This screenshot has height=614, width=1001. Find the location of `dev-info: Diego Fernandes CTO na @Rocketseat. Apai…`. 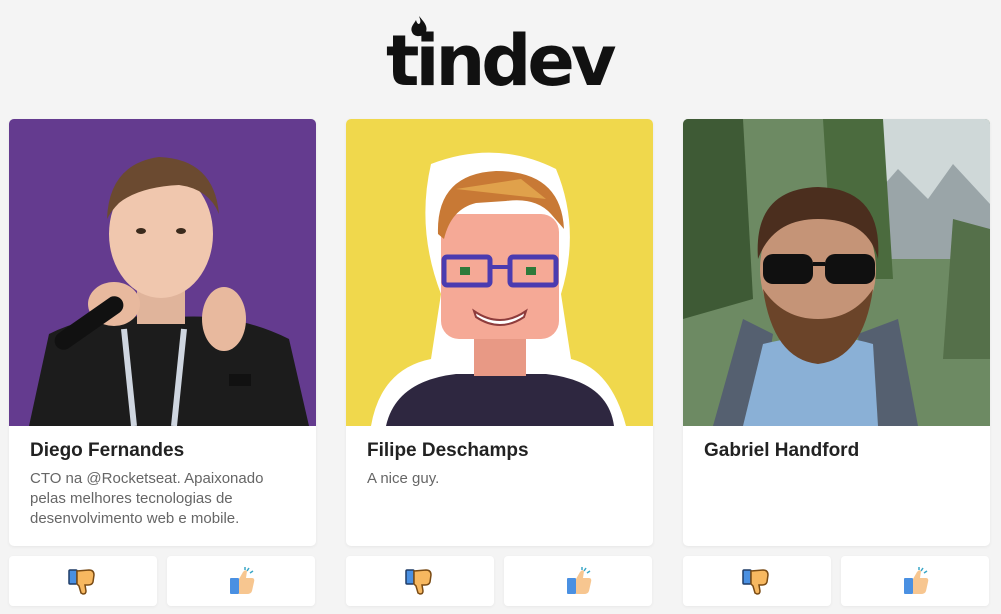

dev-info: Diego Fernandes CTO na @Rocketseat. Apai… is located at coordinates (162, 477).